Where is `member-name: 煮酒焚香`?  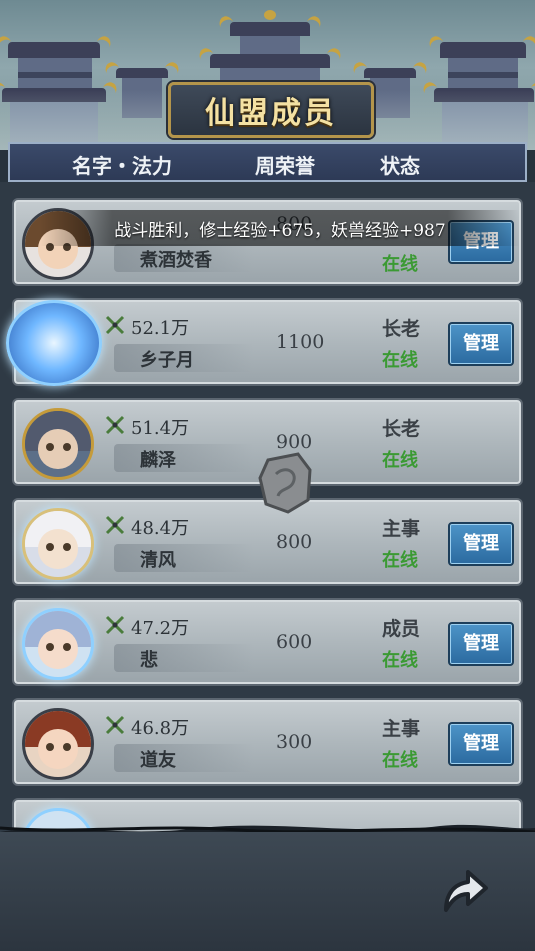
member-name: 煮酒焚香 is located at coordinates (176, 260).